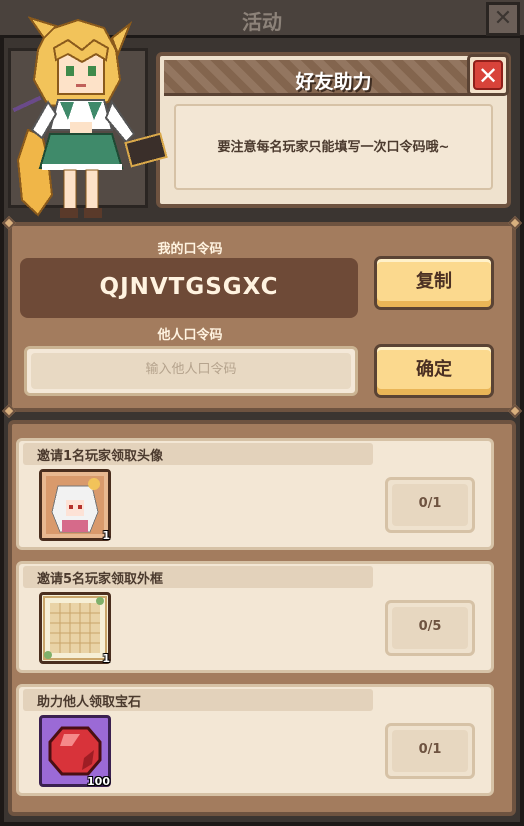 This screenshot has width=524, height=826. I want to click on other-code-label: 他人口令码, so click(190, 335).